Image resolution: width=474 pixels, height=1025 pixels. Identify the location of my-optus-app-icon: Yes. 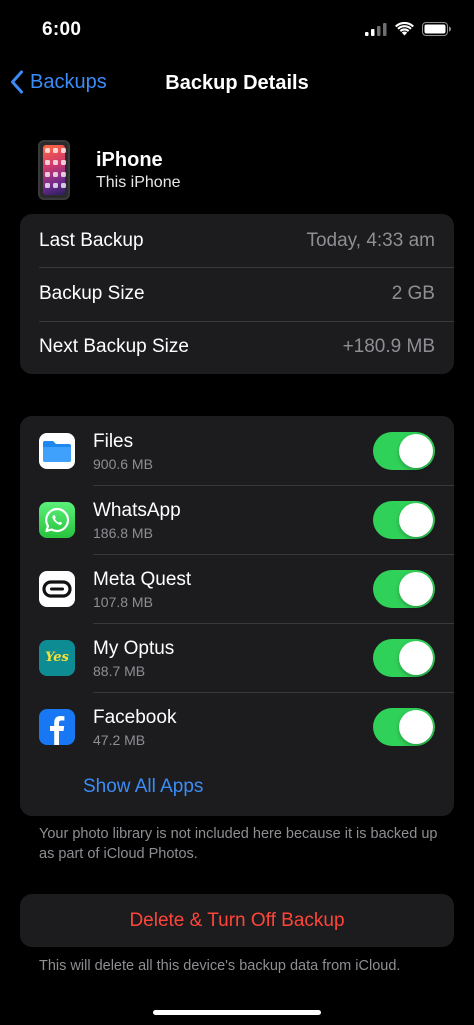
(57, 657).